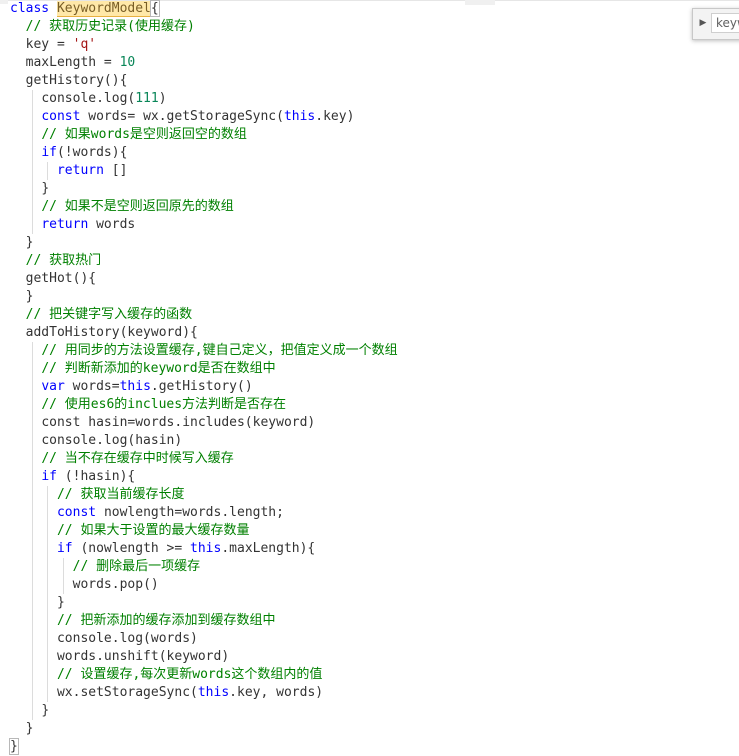 The height and width of the screenshot is (756, 739). Describe the element at coordinates (374, 549) in the screenshot. I see `code-line: if (nowlength >= this.maxLength){` at that location.